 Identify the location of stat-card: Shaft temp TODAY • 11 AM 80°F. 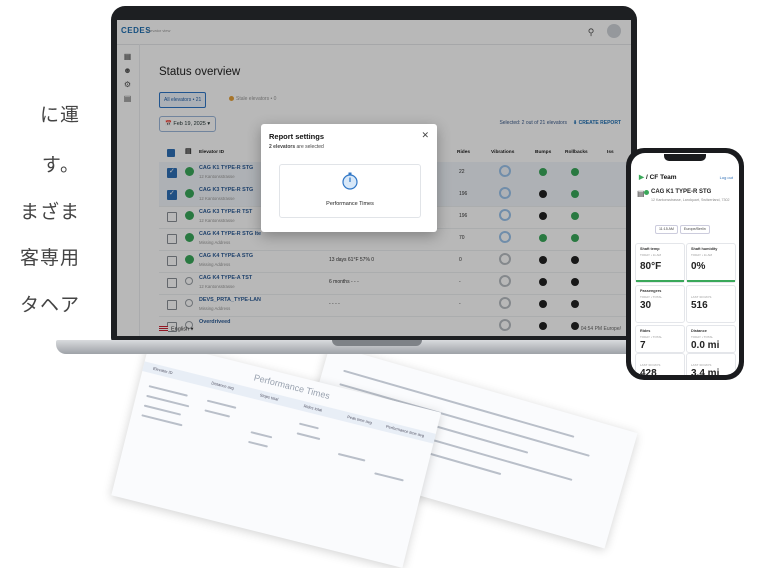
(660, 263).